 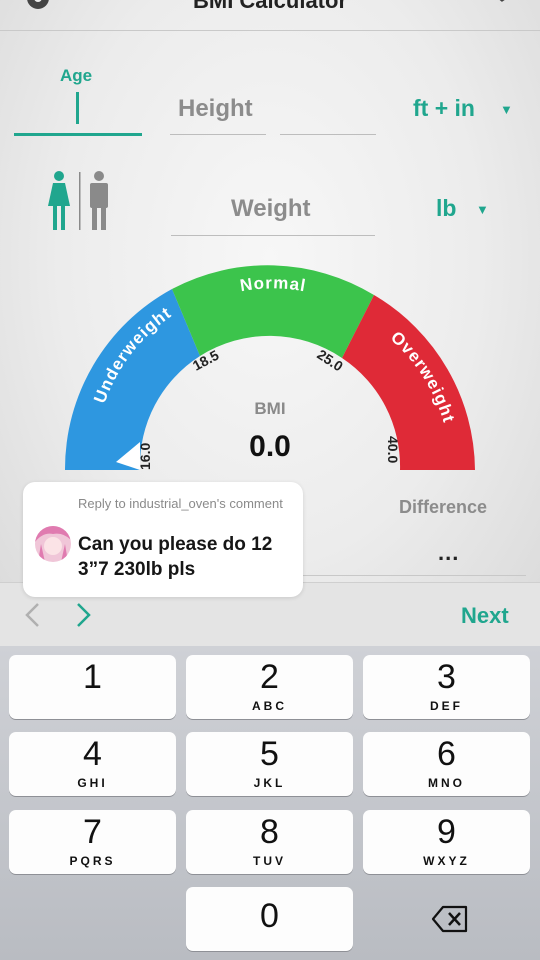 What do you see at coordinates (92, 677) in the screenshot?
I see `key-digit: 1` at bounding box center [92, 677].